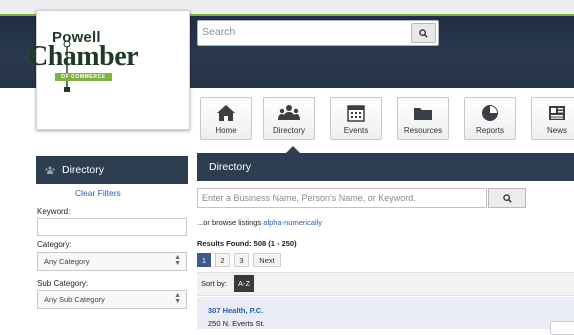  I want to click on nav-home: Home, so click(226, 118).